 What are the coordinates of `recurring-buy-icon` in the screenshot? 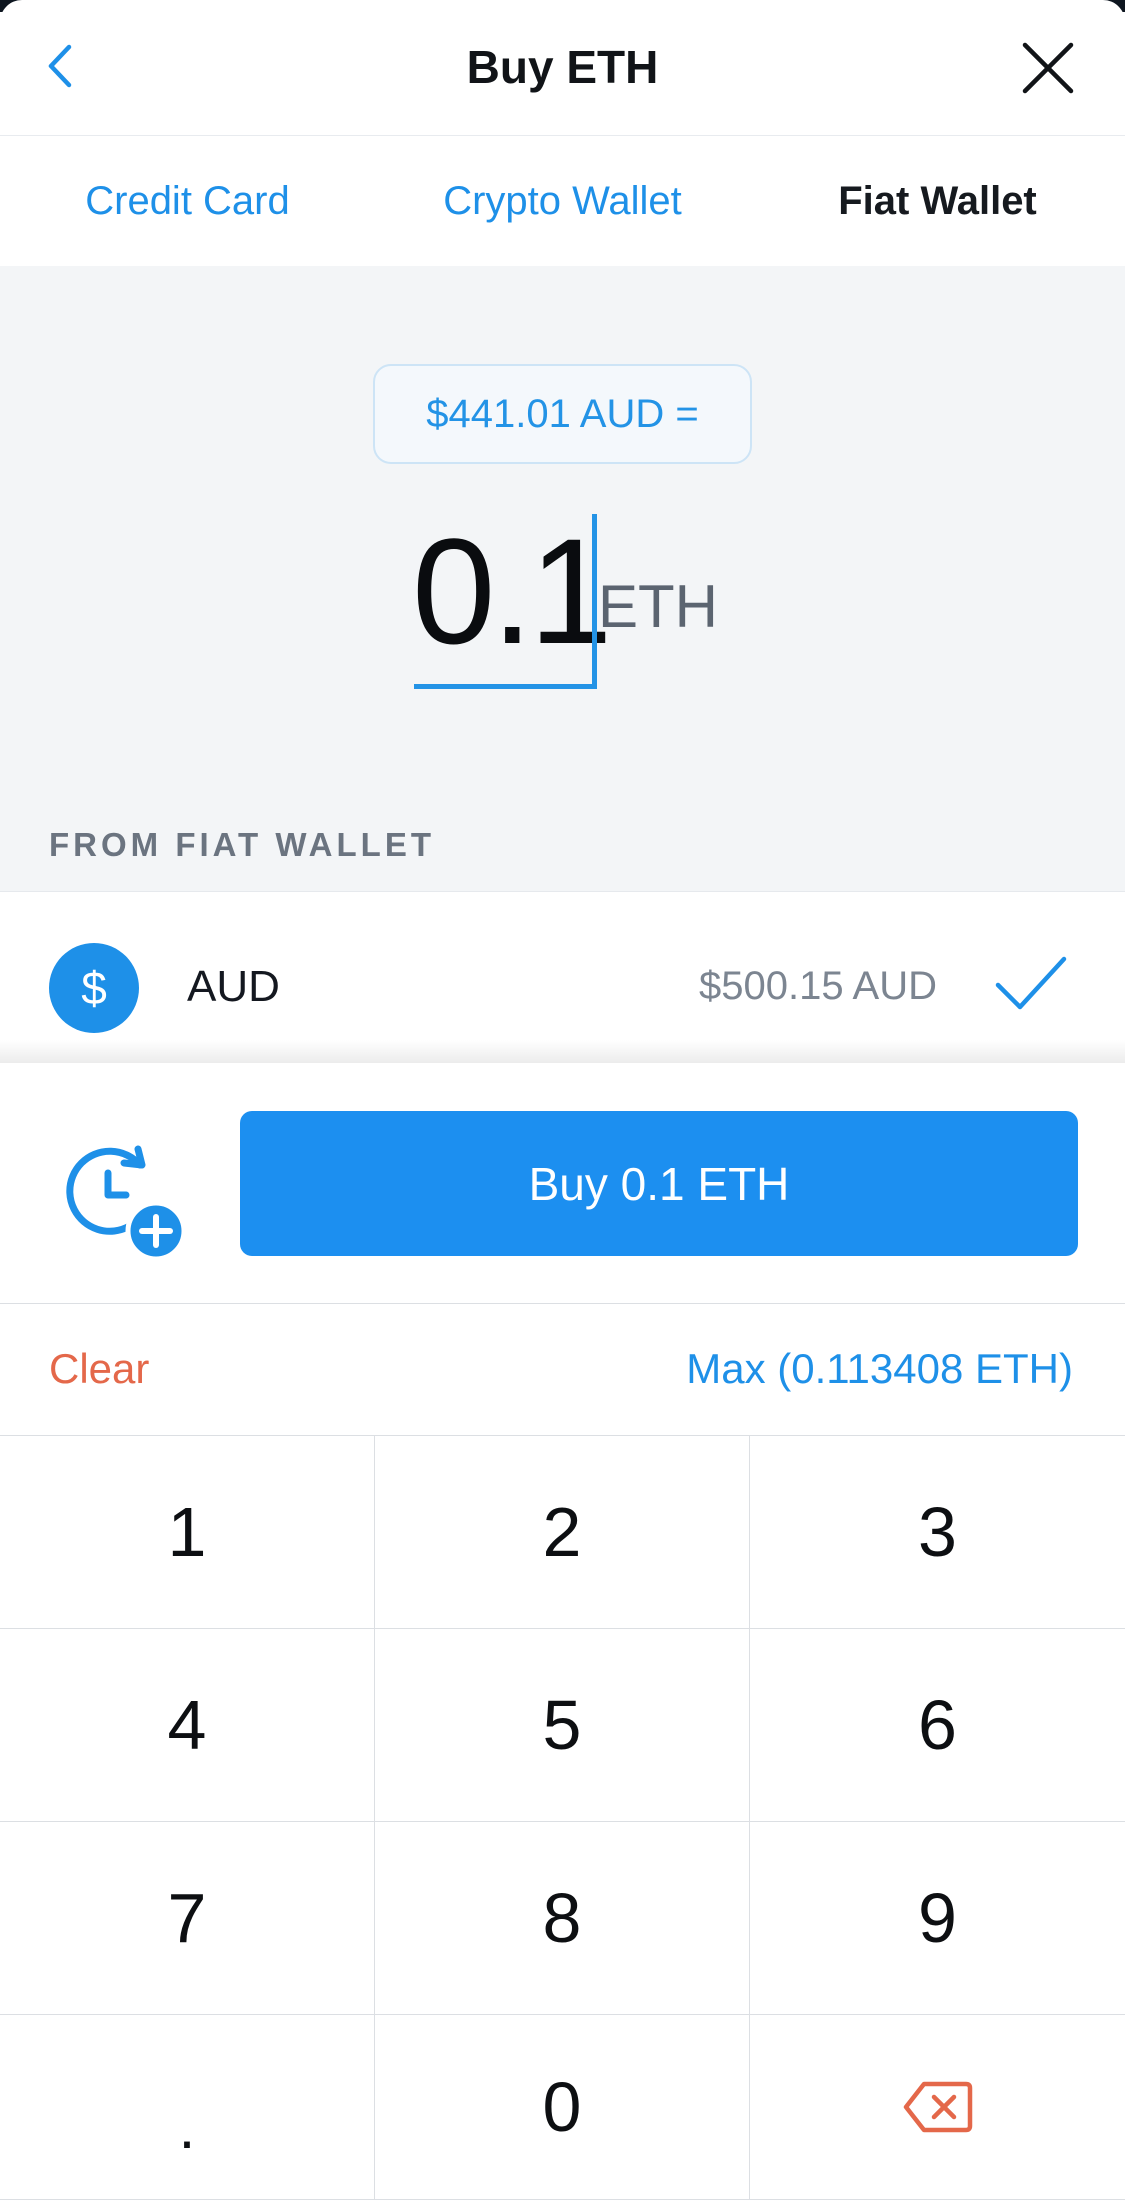 It's located at (126, 1203).